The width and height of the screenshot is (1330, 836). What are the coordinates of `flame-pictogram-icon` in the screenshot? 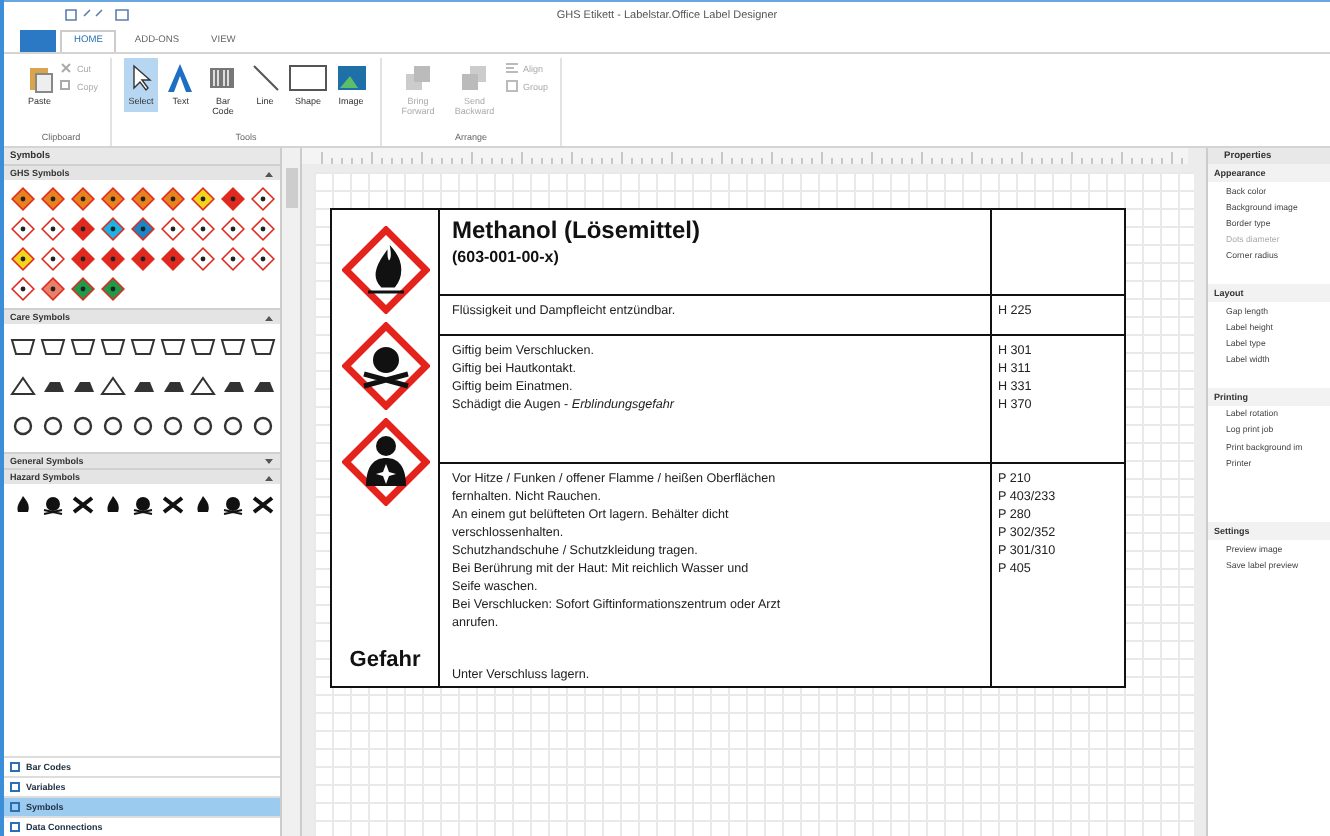 It's located at (385, 270).